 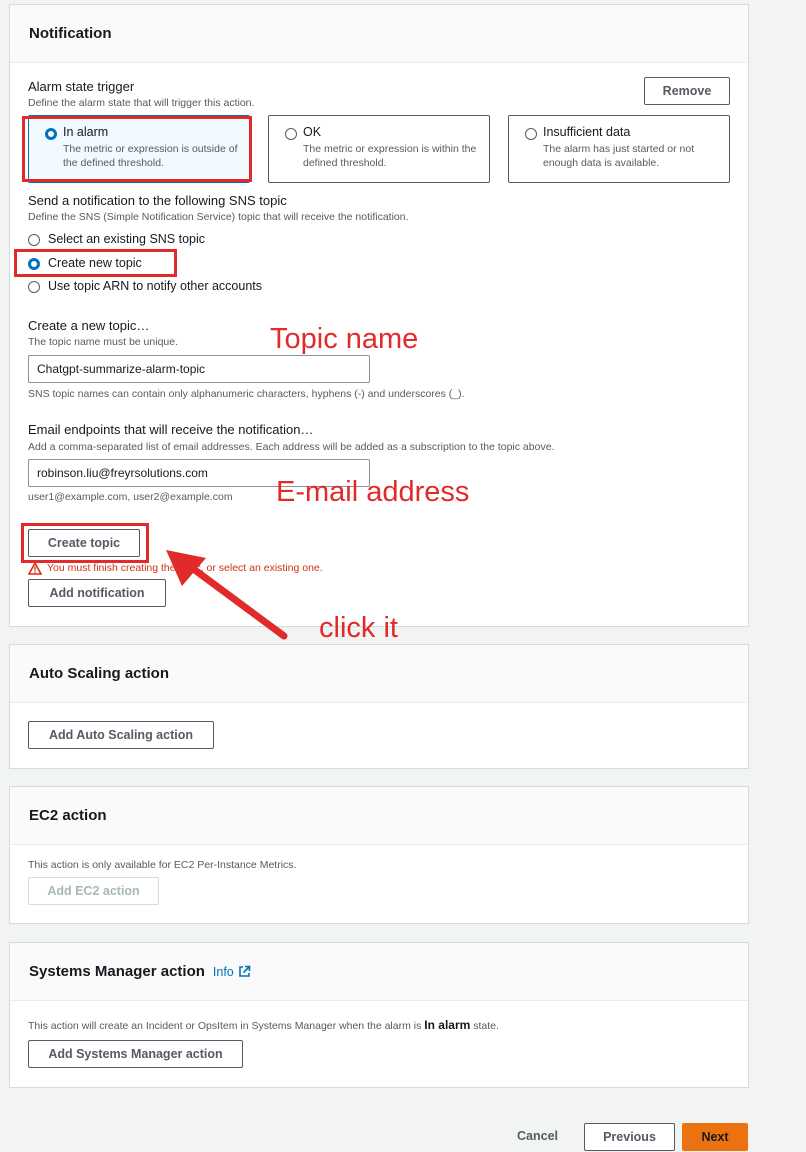 I want to click on ec2-title: EC2 action, so click(x=68, y=815).